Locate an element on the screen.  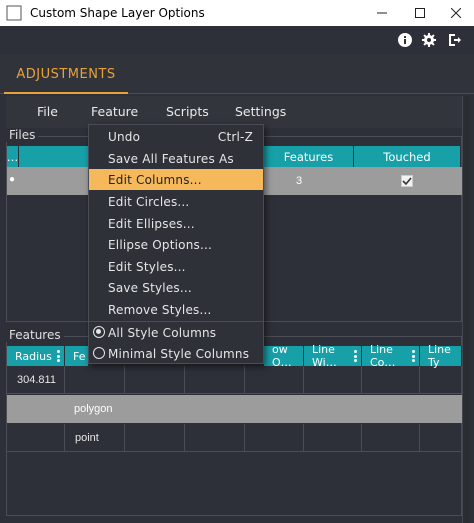
cell-radius is located at coordinates (36, 438).